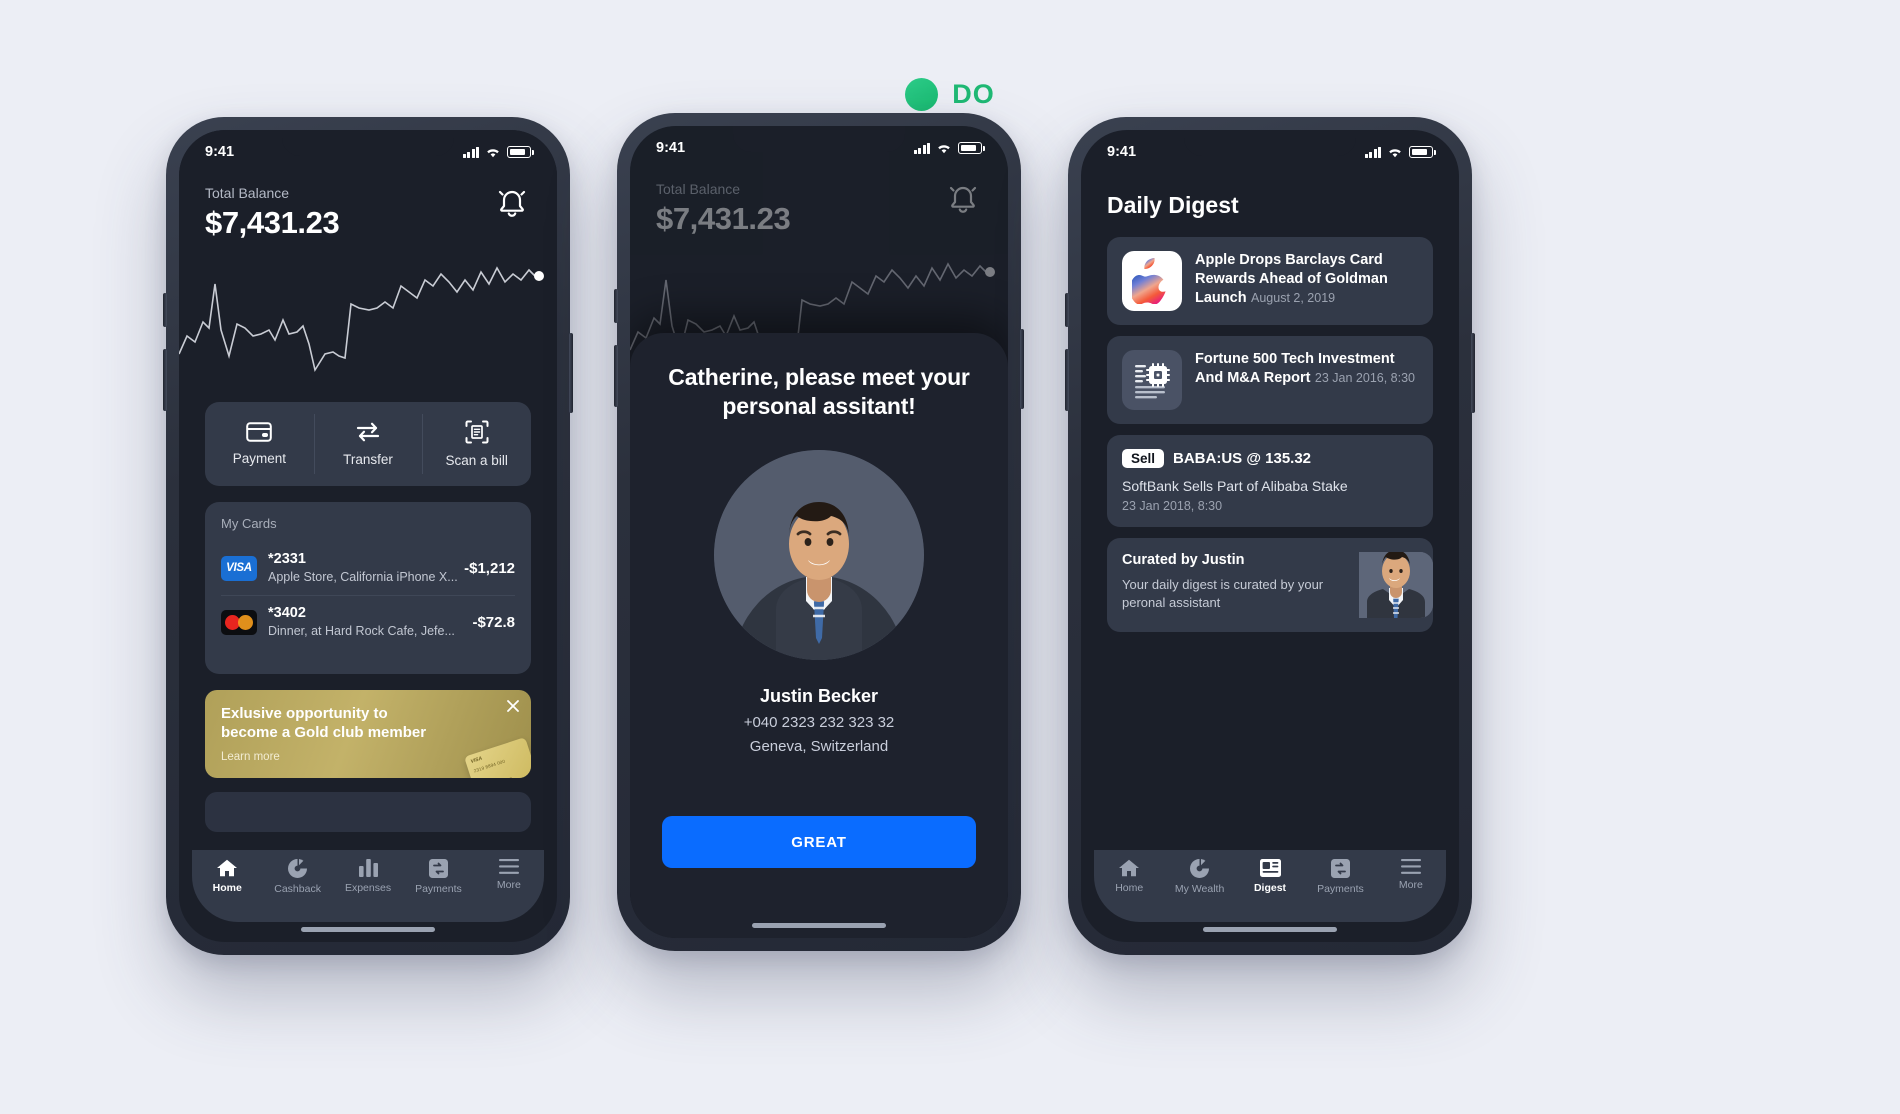 This screenshot has height=1114, width=1900. I want to click on tab-label: Expenses, so click(368, 888).